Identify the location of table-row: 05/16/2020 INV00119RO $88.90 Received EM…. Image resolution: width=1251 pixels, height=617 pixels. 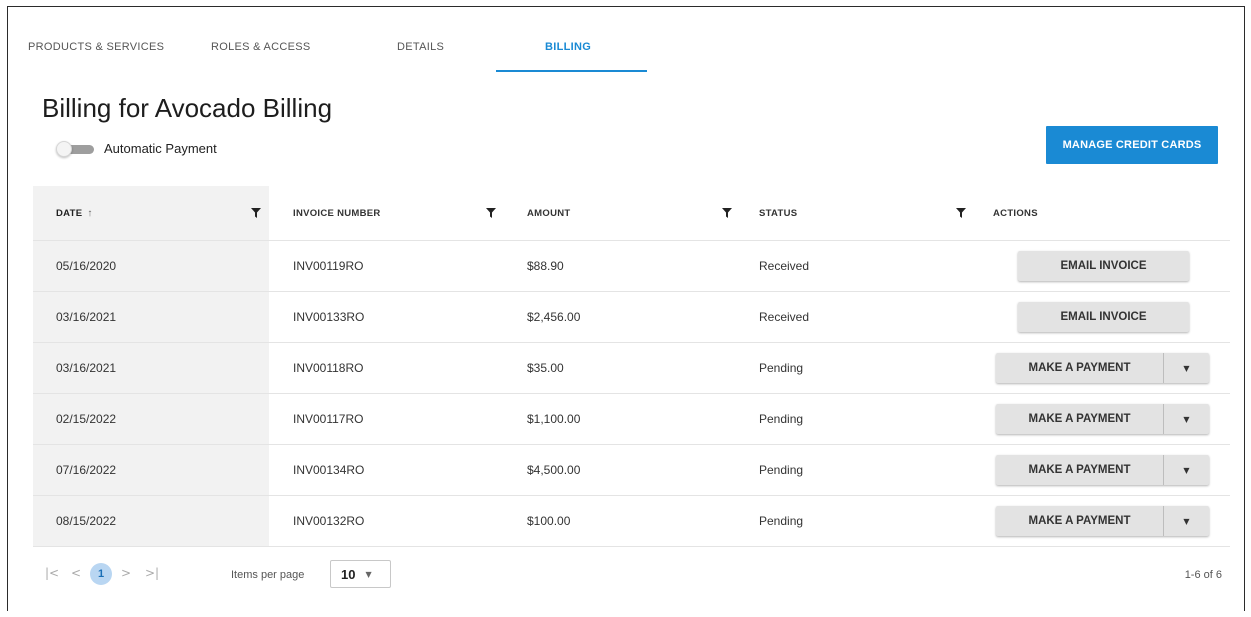
(631, 266).